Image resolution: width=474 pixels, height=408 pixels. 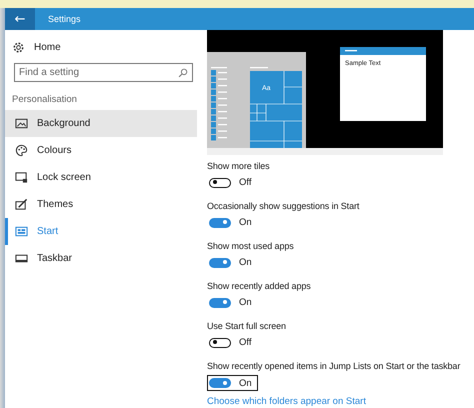 What do you see at coordinates (259, 286) in the screenshot?
I see `setting-label: Show recently added apps` at bounding box center [259, 286].